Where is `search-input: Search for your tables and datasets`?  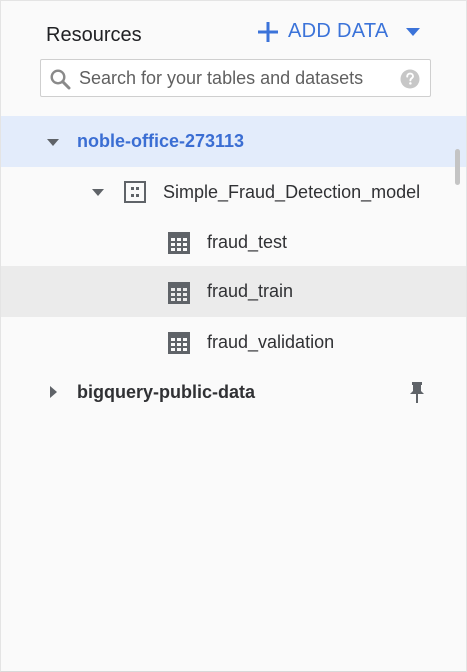 search-input: Search for your tables and datasets is located at coordinates (221, 78).